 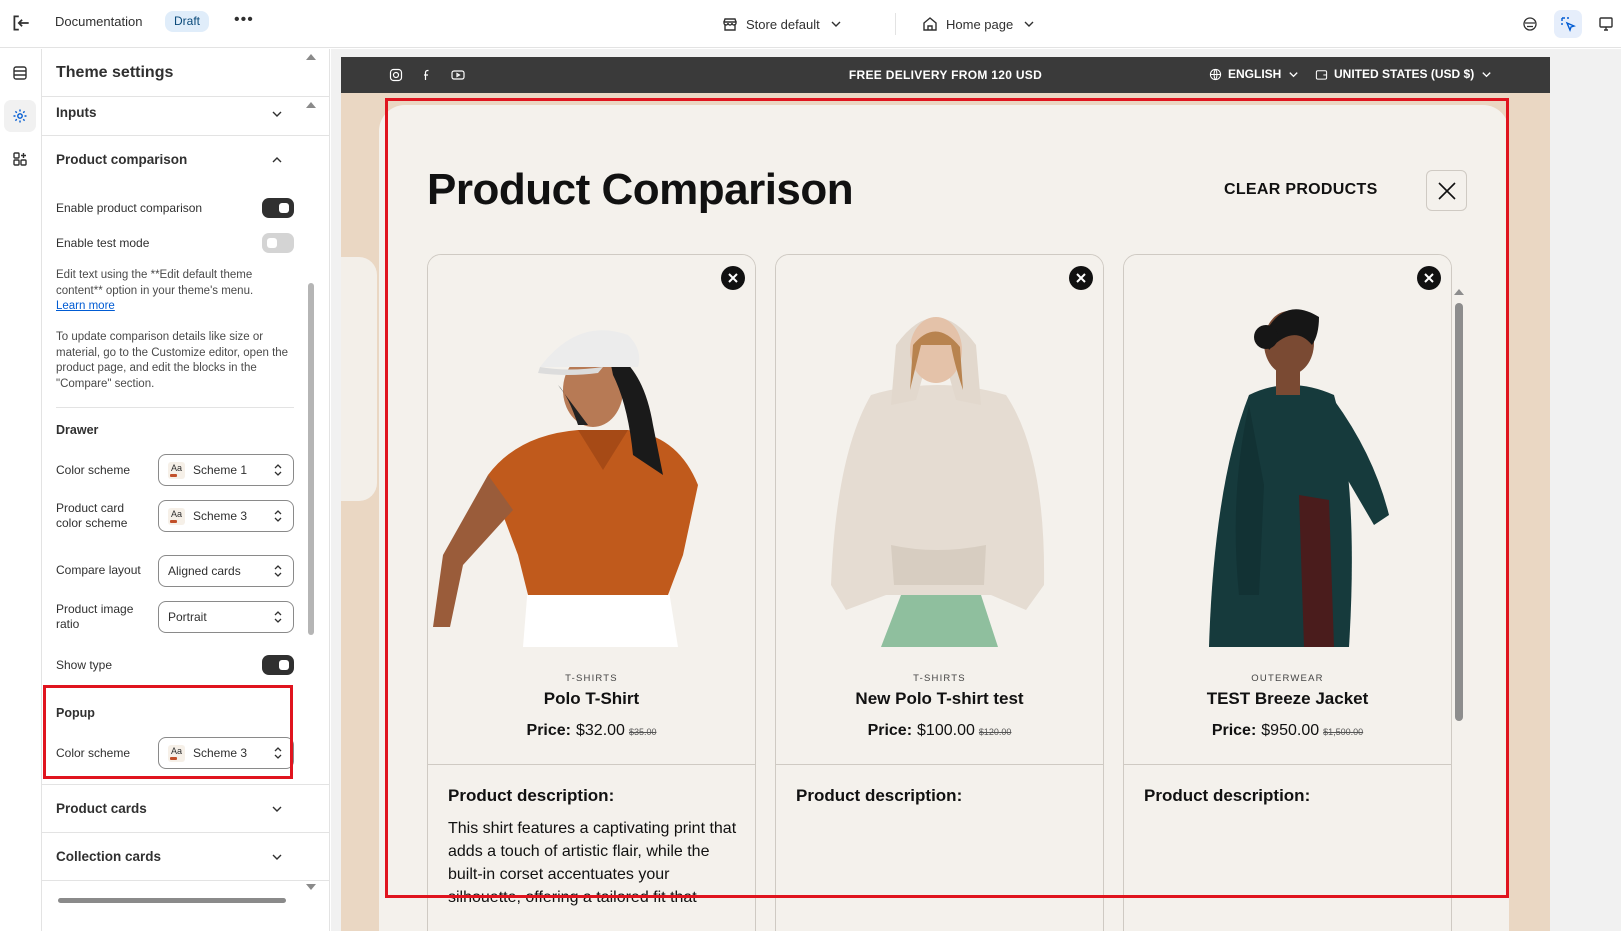 I want to click on compare-at-price: $120.00, so click(x=995, y=732).